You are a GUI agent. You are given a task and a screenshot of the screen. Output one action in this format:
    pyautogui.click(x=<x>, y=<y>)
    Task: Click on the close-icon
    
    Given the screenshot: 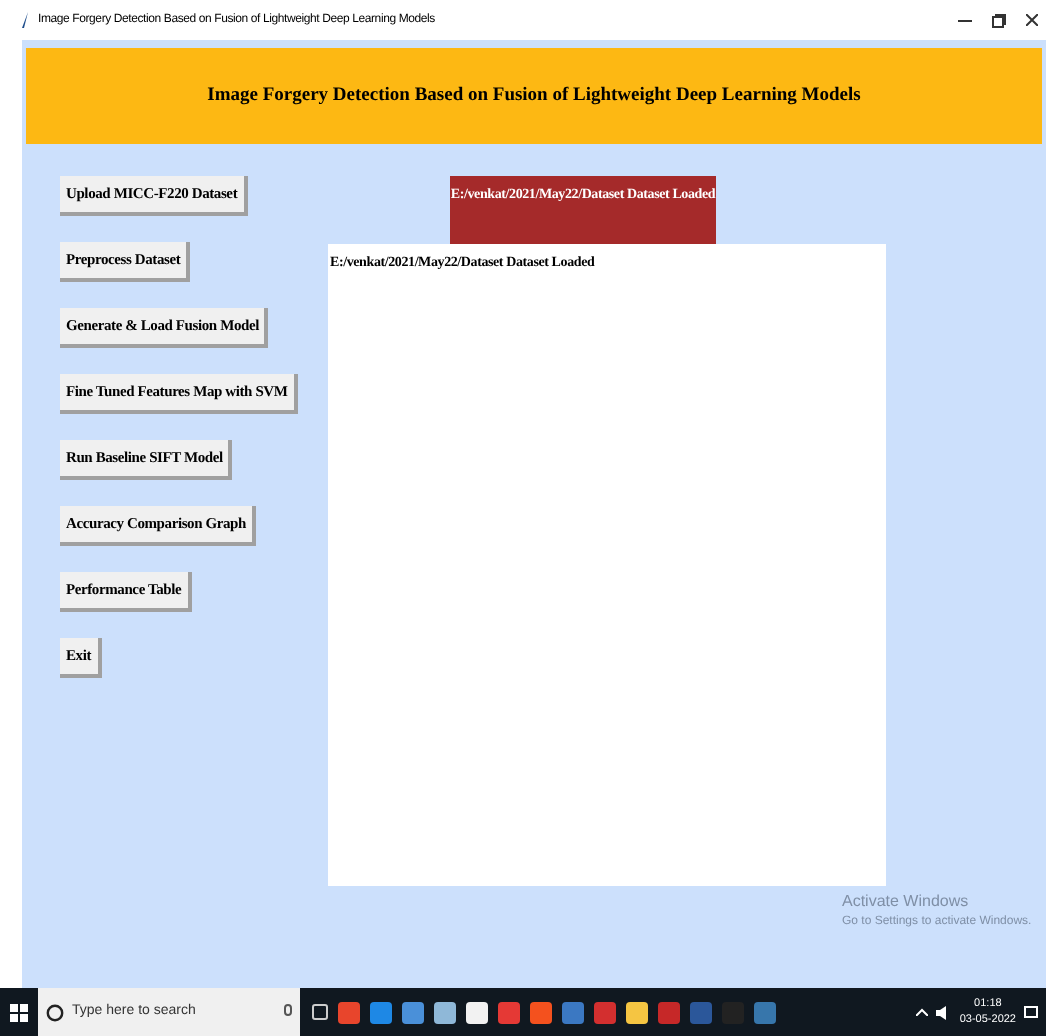 What is the action you would take?
    pyautogui.click(x=1032, y=20)
    